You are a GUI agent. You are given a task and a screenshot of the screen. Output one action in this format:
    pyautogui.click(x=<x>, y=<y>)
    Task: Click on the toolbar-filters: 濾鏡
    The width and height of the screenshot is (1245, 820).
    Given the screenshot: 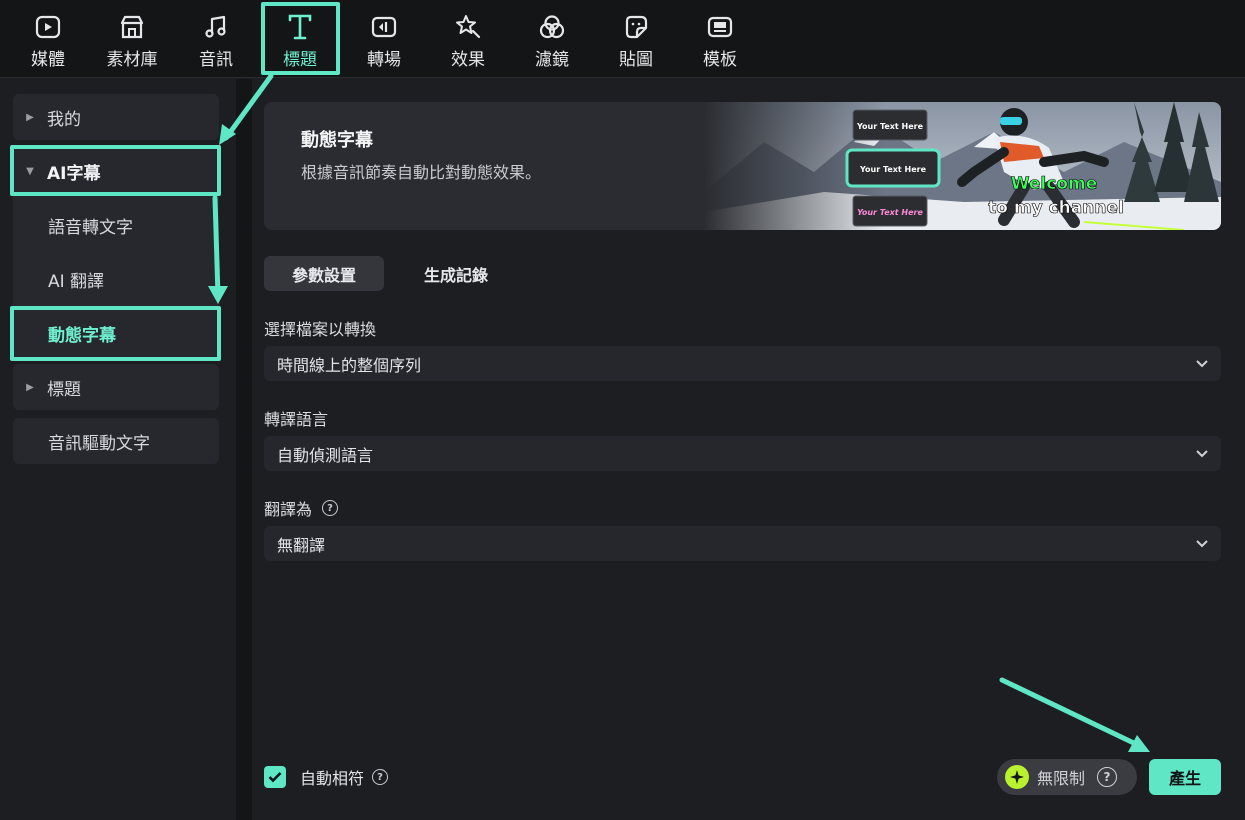 What is the action you would take?
    pyautogui.click(x=552, y=39)
    